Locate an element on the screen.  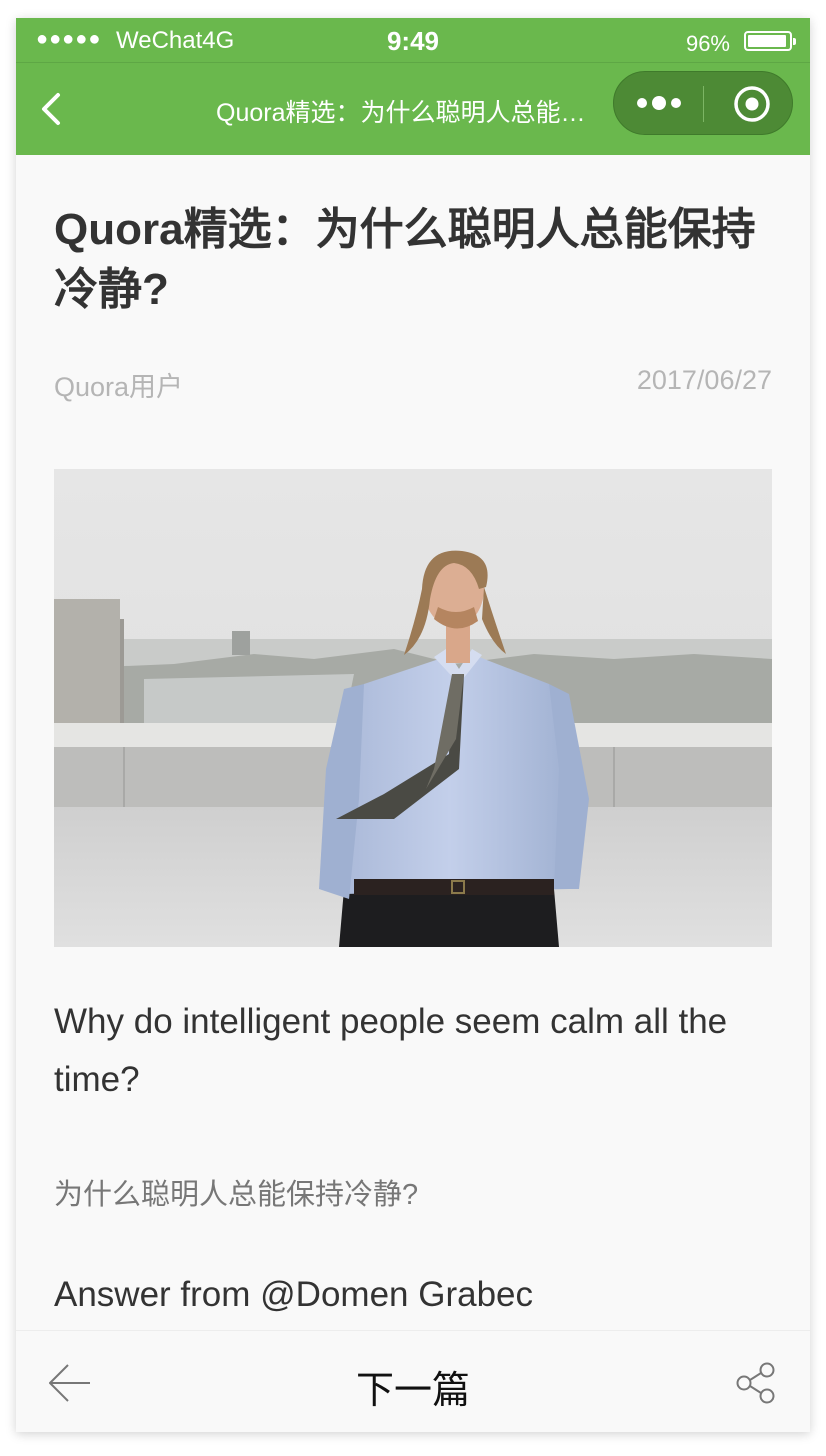
more-dots-icon is located at coordinates (660, 103).